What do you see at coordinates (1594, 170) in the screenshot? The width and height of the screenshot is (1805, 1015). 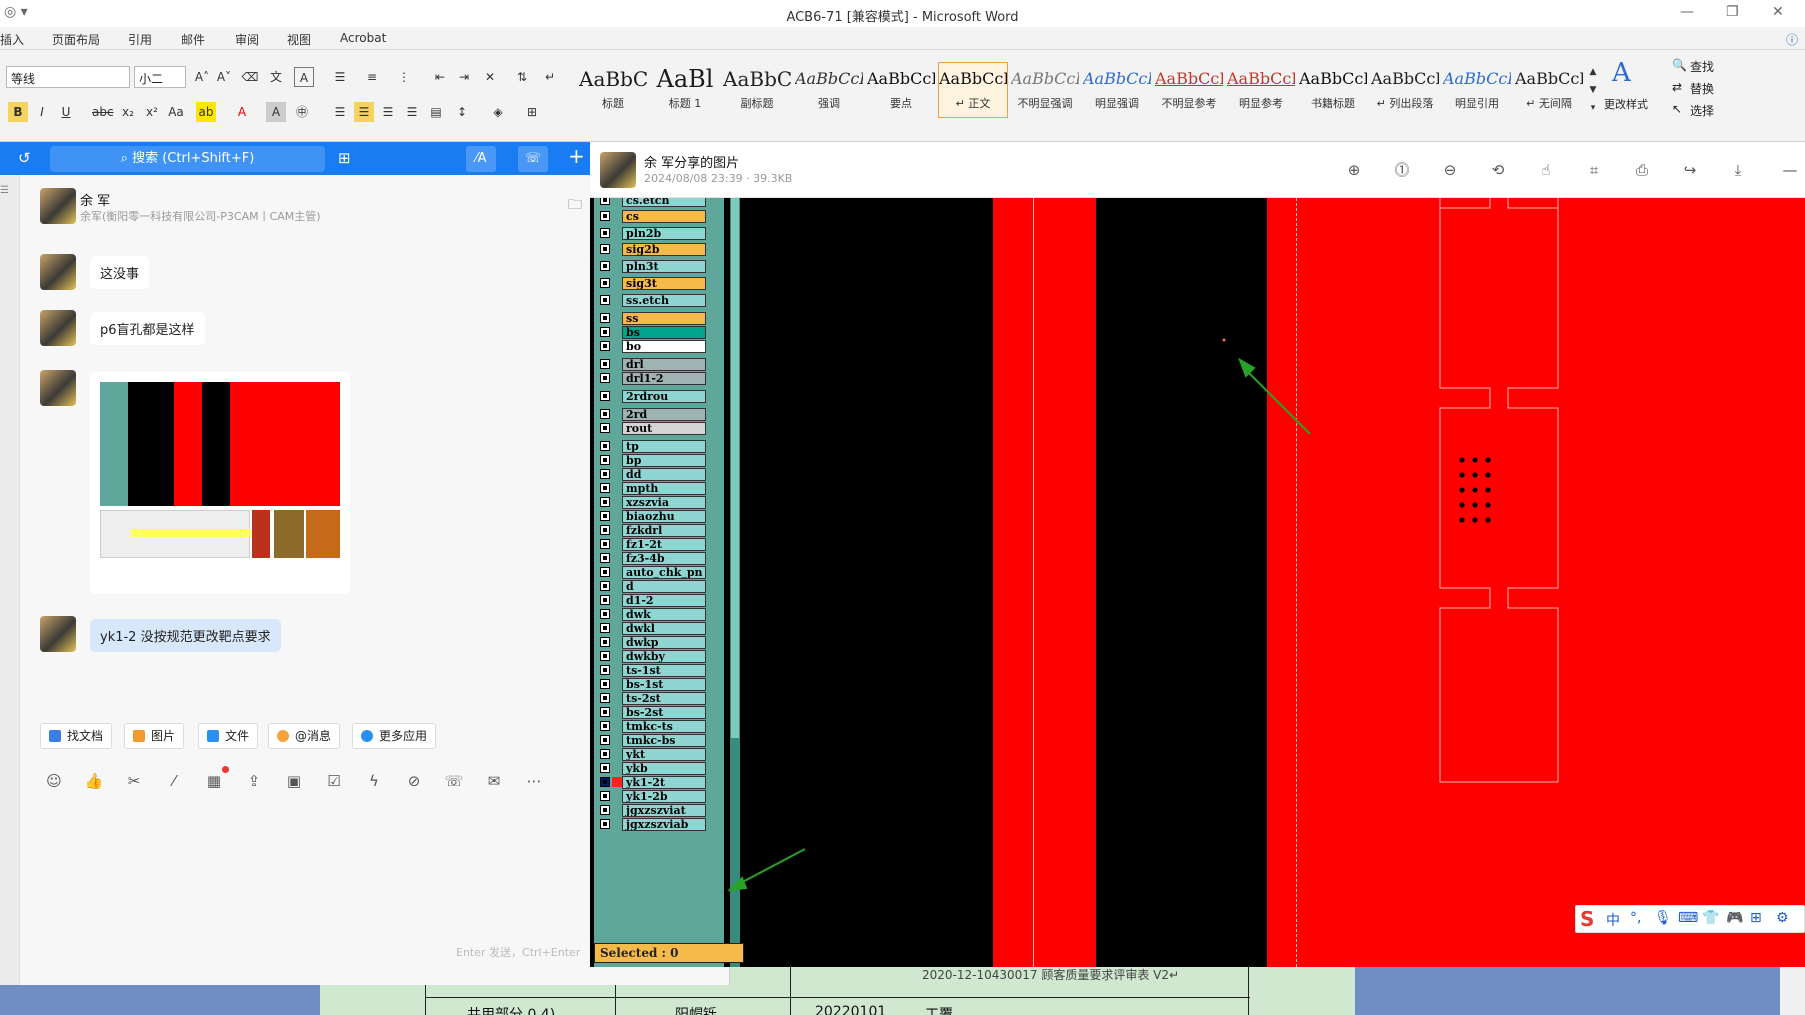 I see `crop-text-icon: ⌗` at bounding box center [1594, 170].